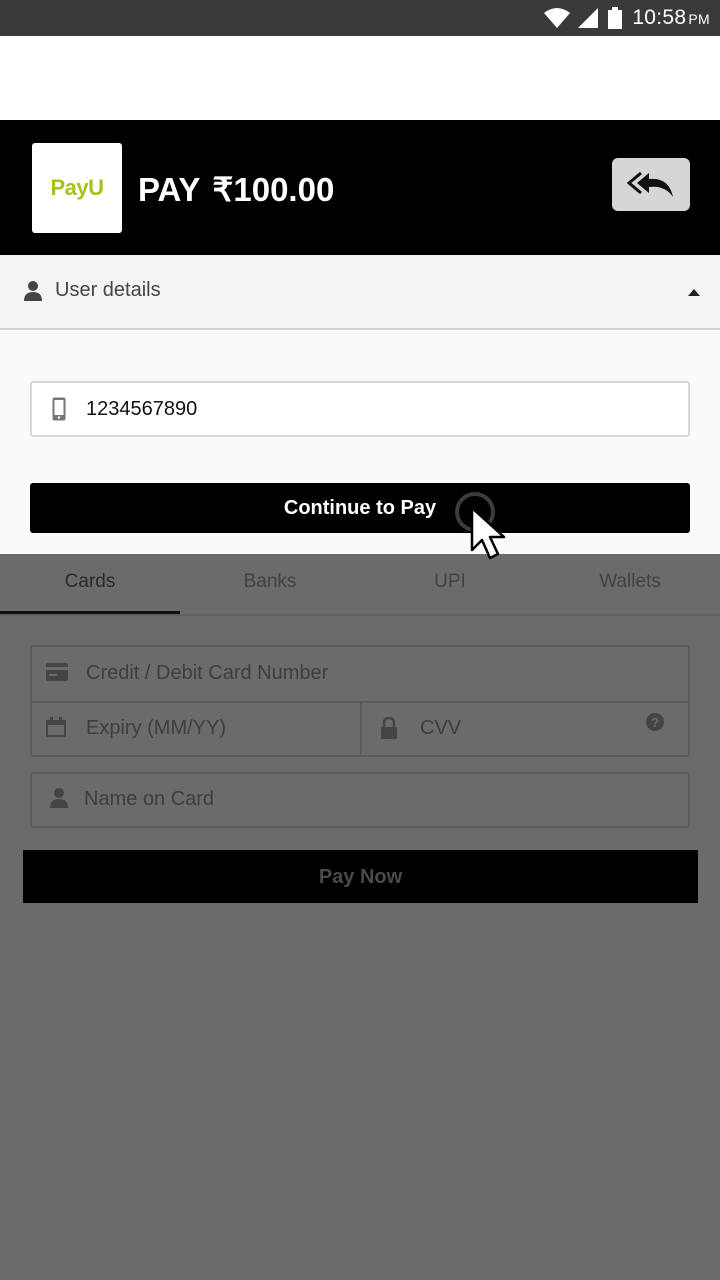 The image size is (720, 1280). What do you see at coordinates (588, 18) in the screenshot?
I see `signal-icon` at bounding box center [588, 18].